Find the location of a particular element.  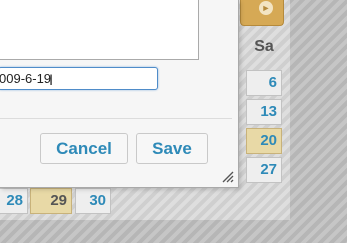

save-button: Save is located at coordinates (172, 148).